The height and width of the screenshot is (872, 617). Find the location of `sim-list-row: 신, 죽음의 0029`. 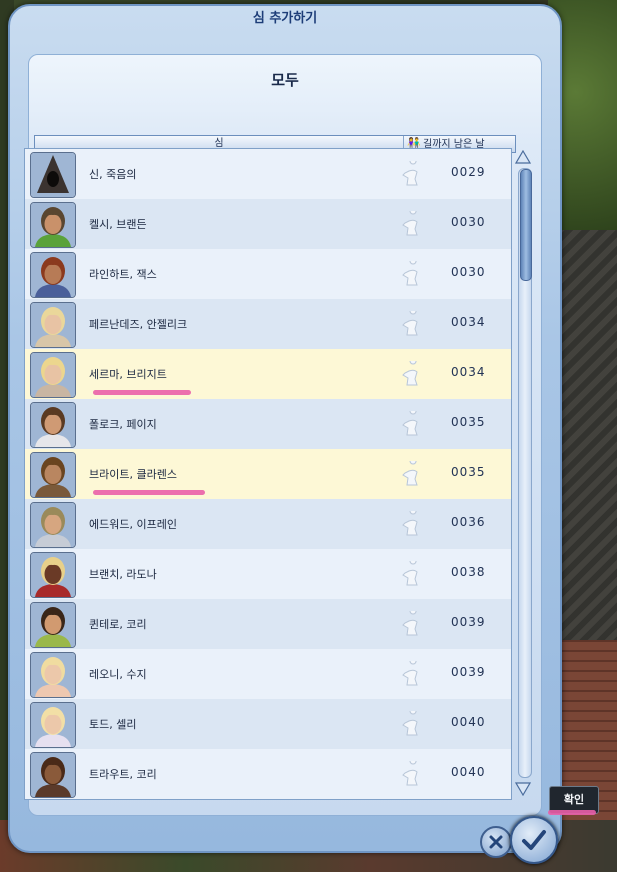

sim-list-row: 신, 죽음의 0029 is located at coordinates (268, 174).